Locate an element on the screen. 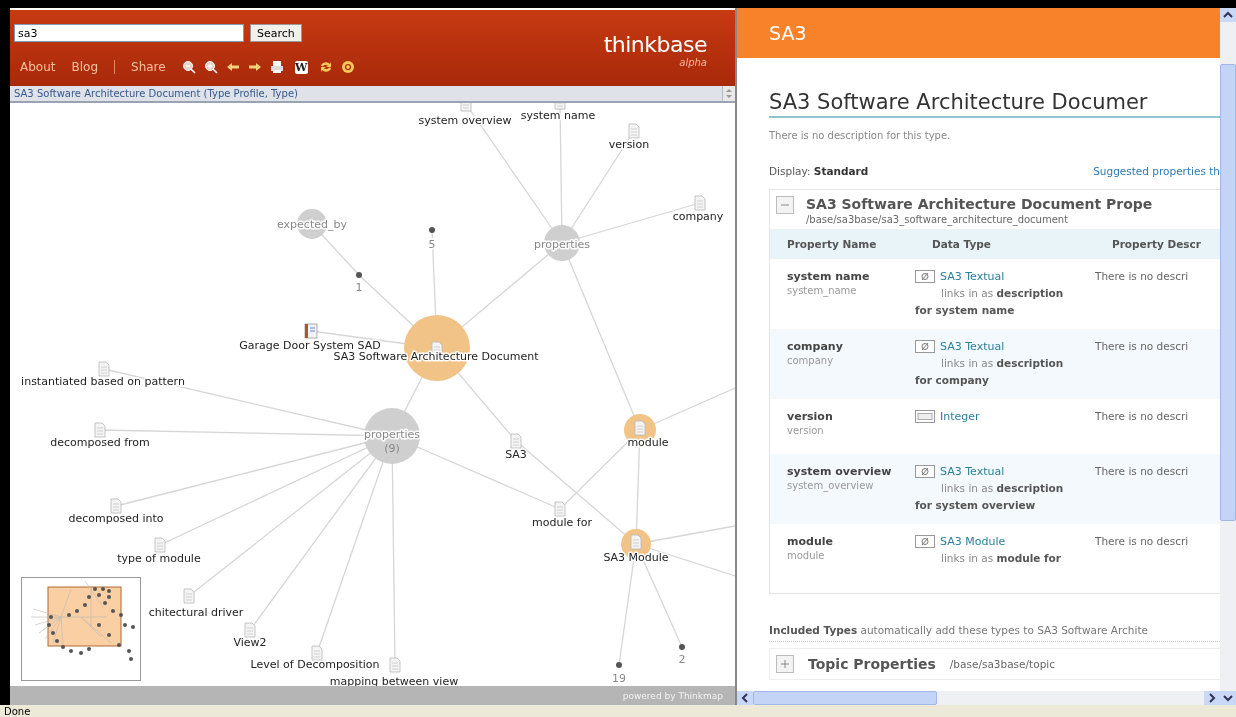 The width and height of the screenshot is (1236, 717). nav-link: About is located at coordinates (38, 67).